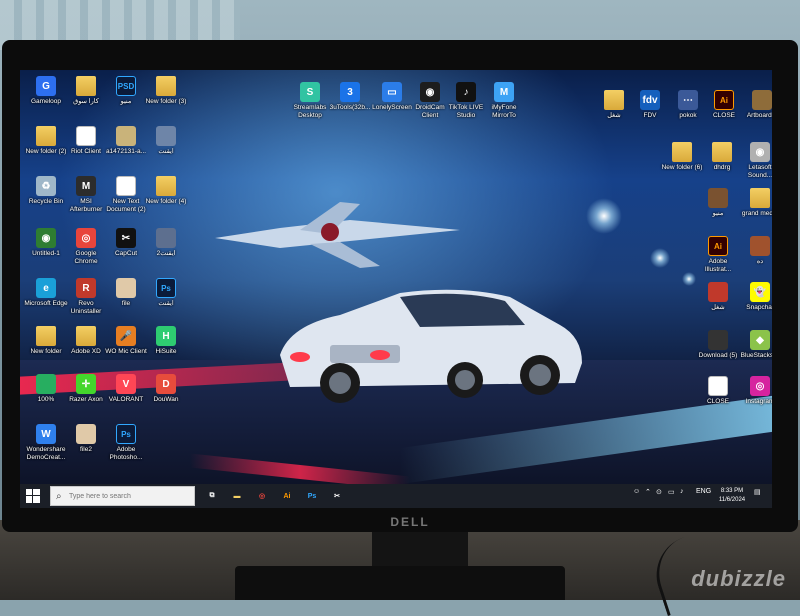 The width and height of the screenshot is (800, 616). Describe the element at coordinates (760, 261) in the screenshot. I see `desktop-icon-label: ده` at that location.